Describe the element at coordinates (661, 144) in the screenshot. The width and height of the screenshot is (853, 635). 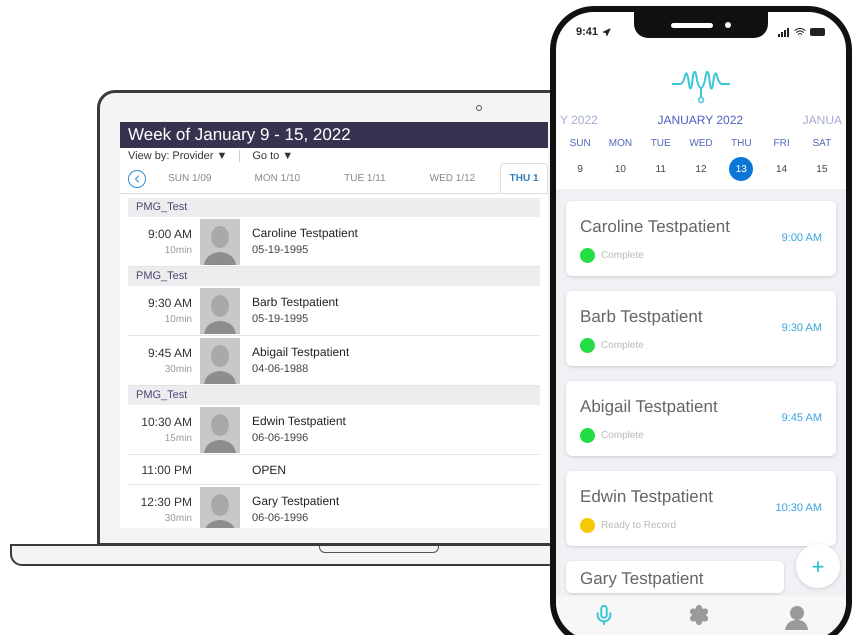
I see `weekday-label: TUE` at that location.